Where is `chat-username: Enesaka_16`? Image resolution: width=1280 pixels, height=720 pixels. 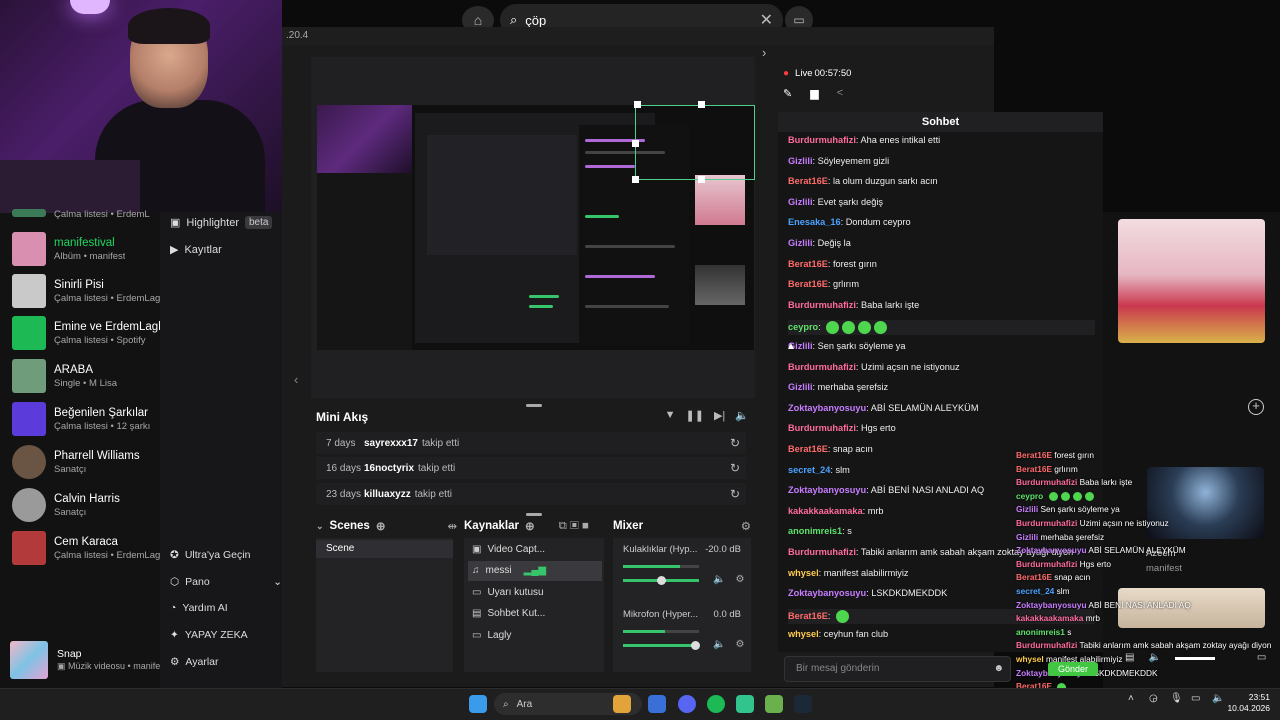
chat-username: Enesaka_16 is located at coordinates (814, 222).